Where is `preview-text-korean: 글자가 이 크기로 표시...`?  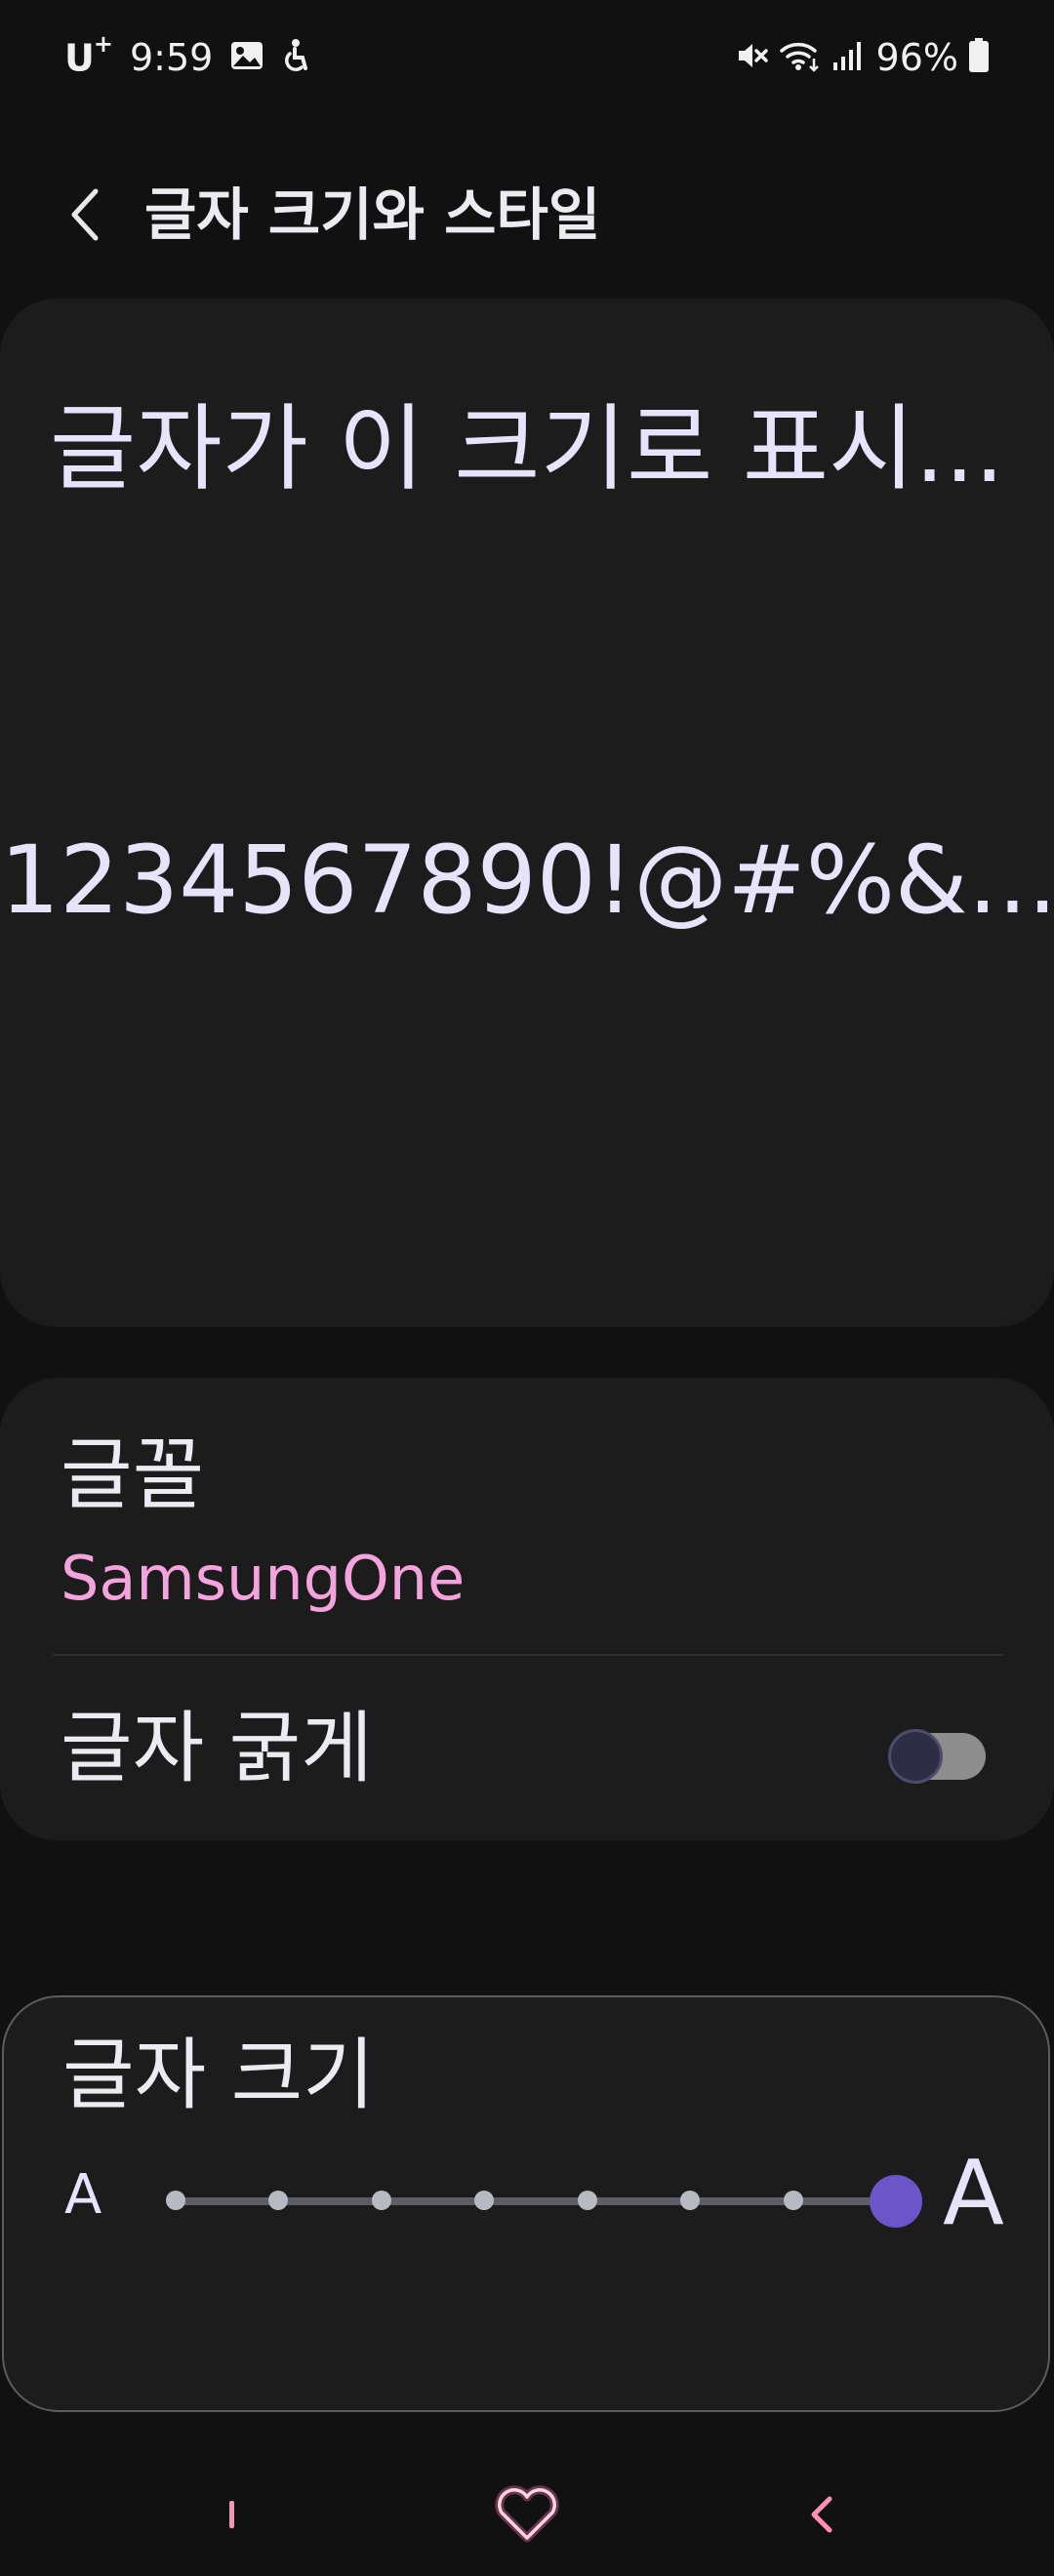 preview-text-korean: 글자가 이 크기로 표시... is located at coordinates (527, 448).